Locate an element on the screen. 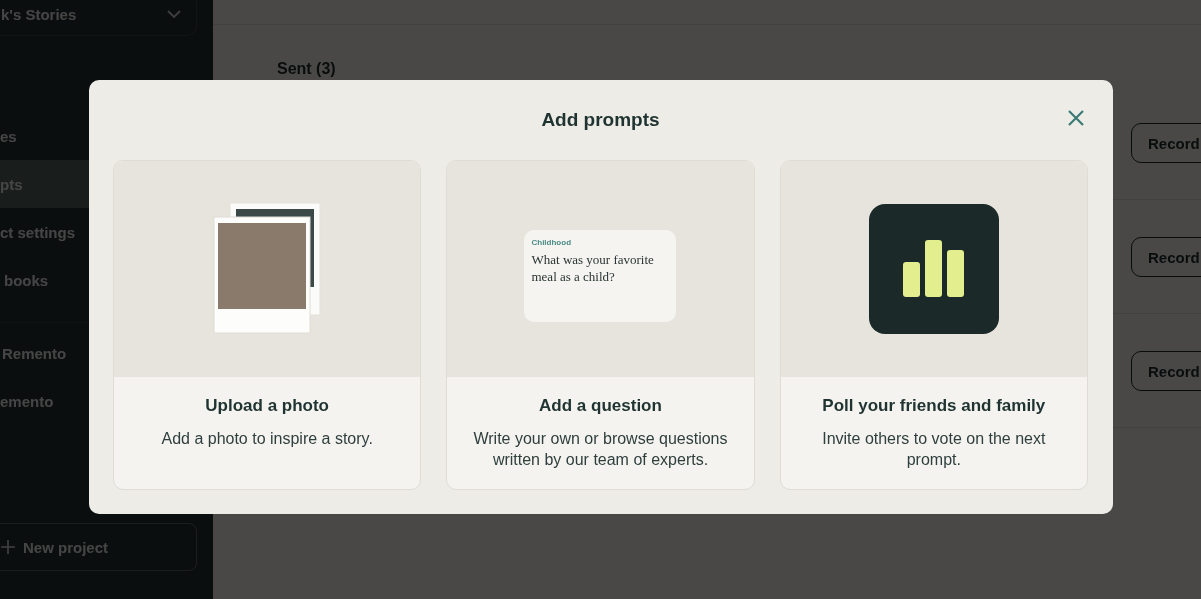  question-text: What was your favorite meal as a child? is located at coordinates (593, 267).